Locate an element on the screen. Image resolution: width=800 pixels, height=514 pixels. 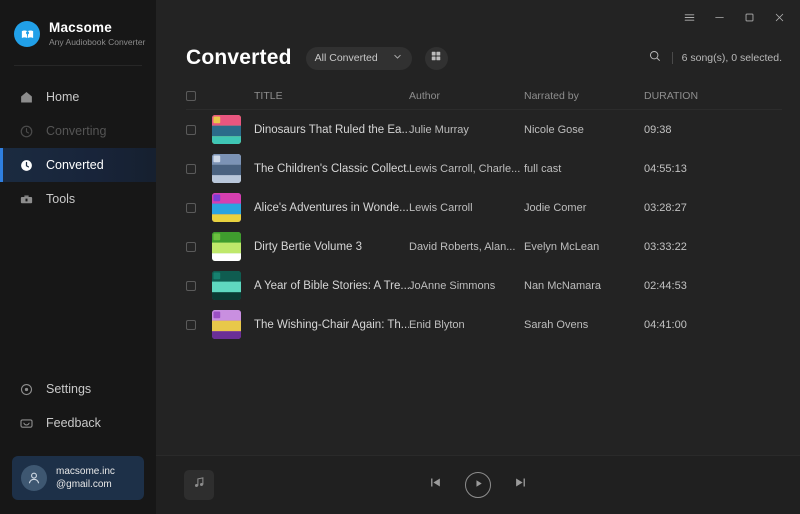
row-duration: 04:41:00 is located at coordinates (665, 324).